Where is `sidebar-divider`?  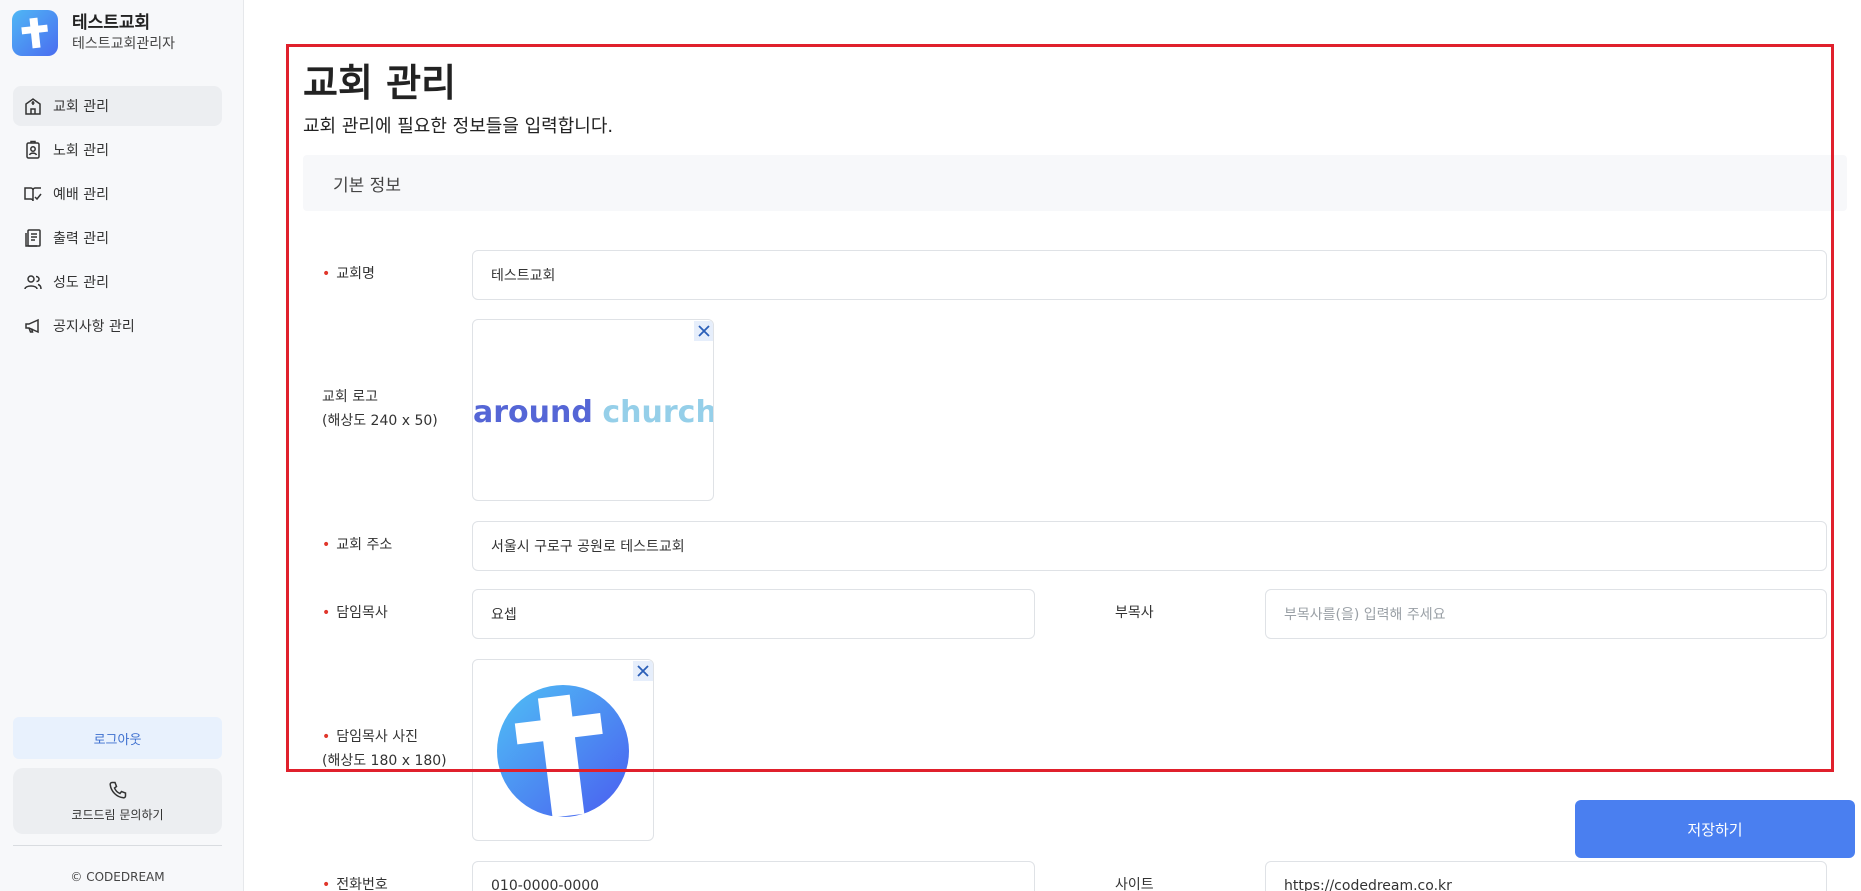 sidebar-divider is located at coordinates (117, 845).